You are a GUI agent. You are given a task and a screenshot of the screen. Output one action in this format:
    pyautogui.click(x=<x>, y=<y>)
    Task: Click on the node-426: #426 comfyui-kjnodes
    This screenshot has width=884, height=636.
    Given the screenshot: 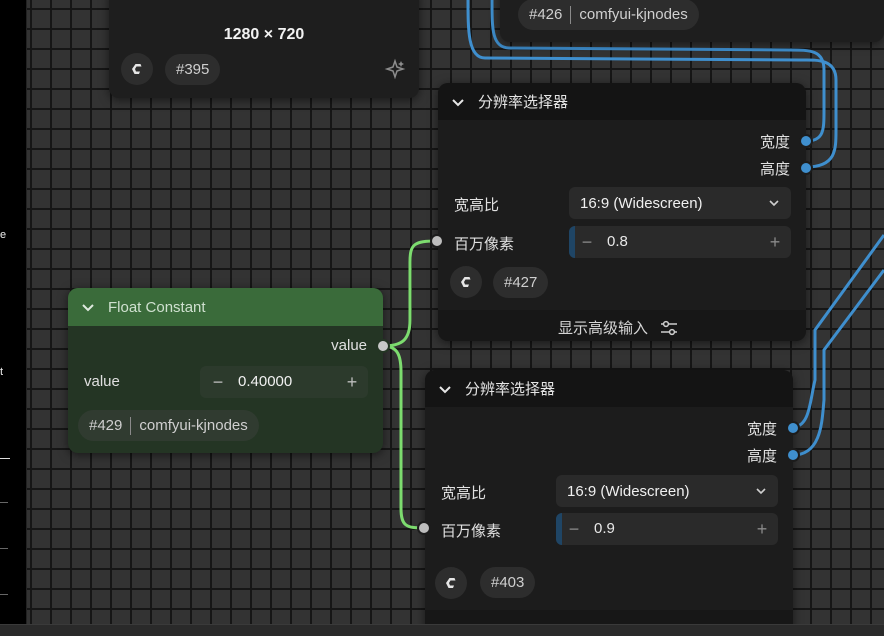 What is the action you would take?
    pyautogui.click(x=692, y=21)
    